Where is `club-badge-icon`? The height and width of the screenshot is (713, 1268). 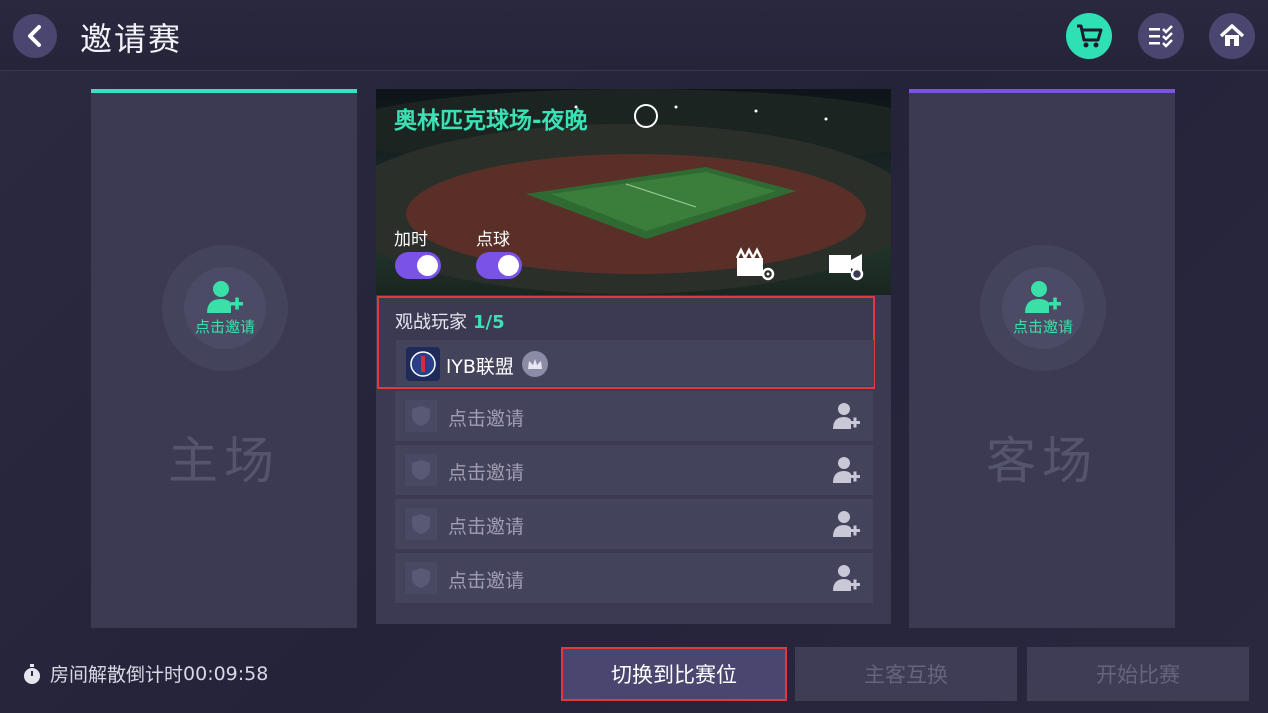
club-badge-icon is located at coordinates (423, 364).